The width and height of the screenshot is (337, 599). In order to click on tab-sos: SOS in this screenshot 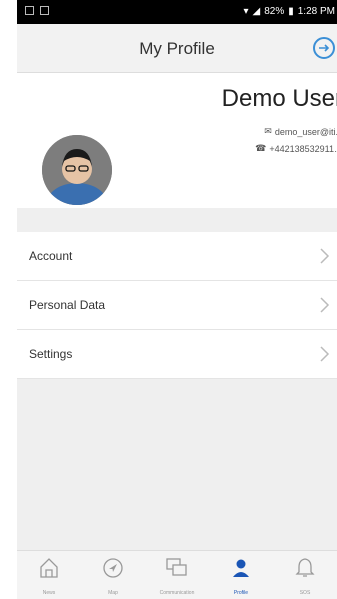, I will do `click(305, 575)`.